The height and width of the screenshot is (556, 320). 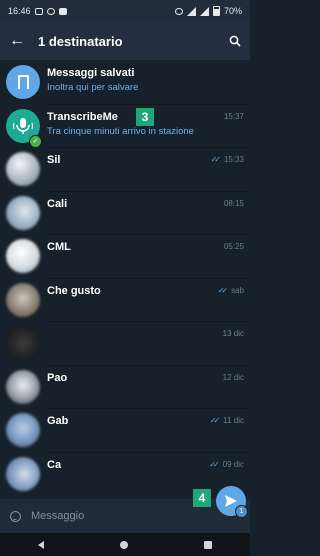 I want to click on chat-time: ✓✓ 09 dic, so click(x=226, y=464).